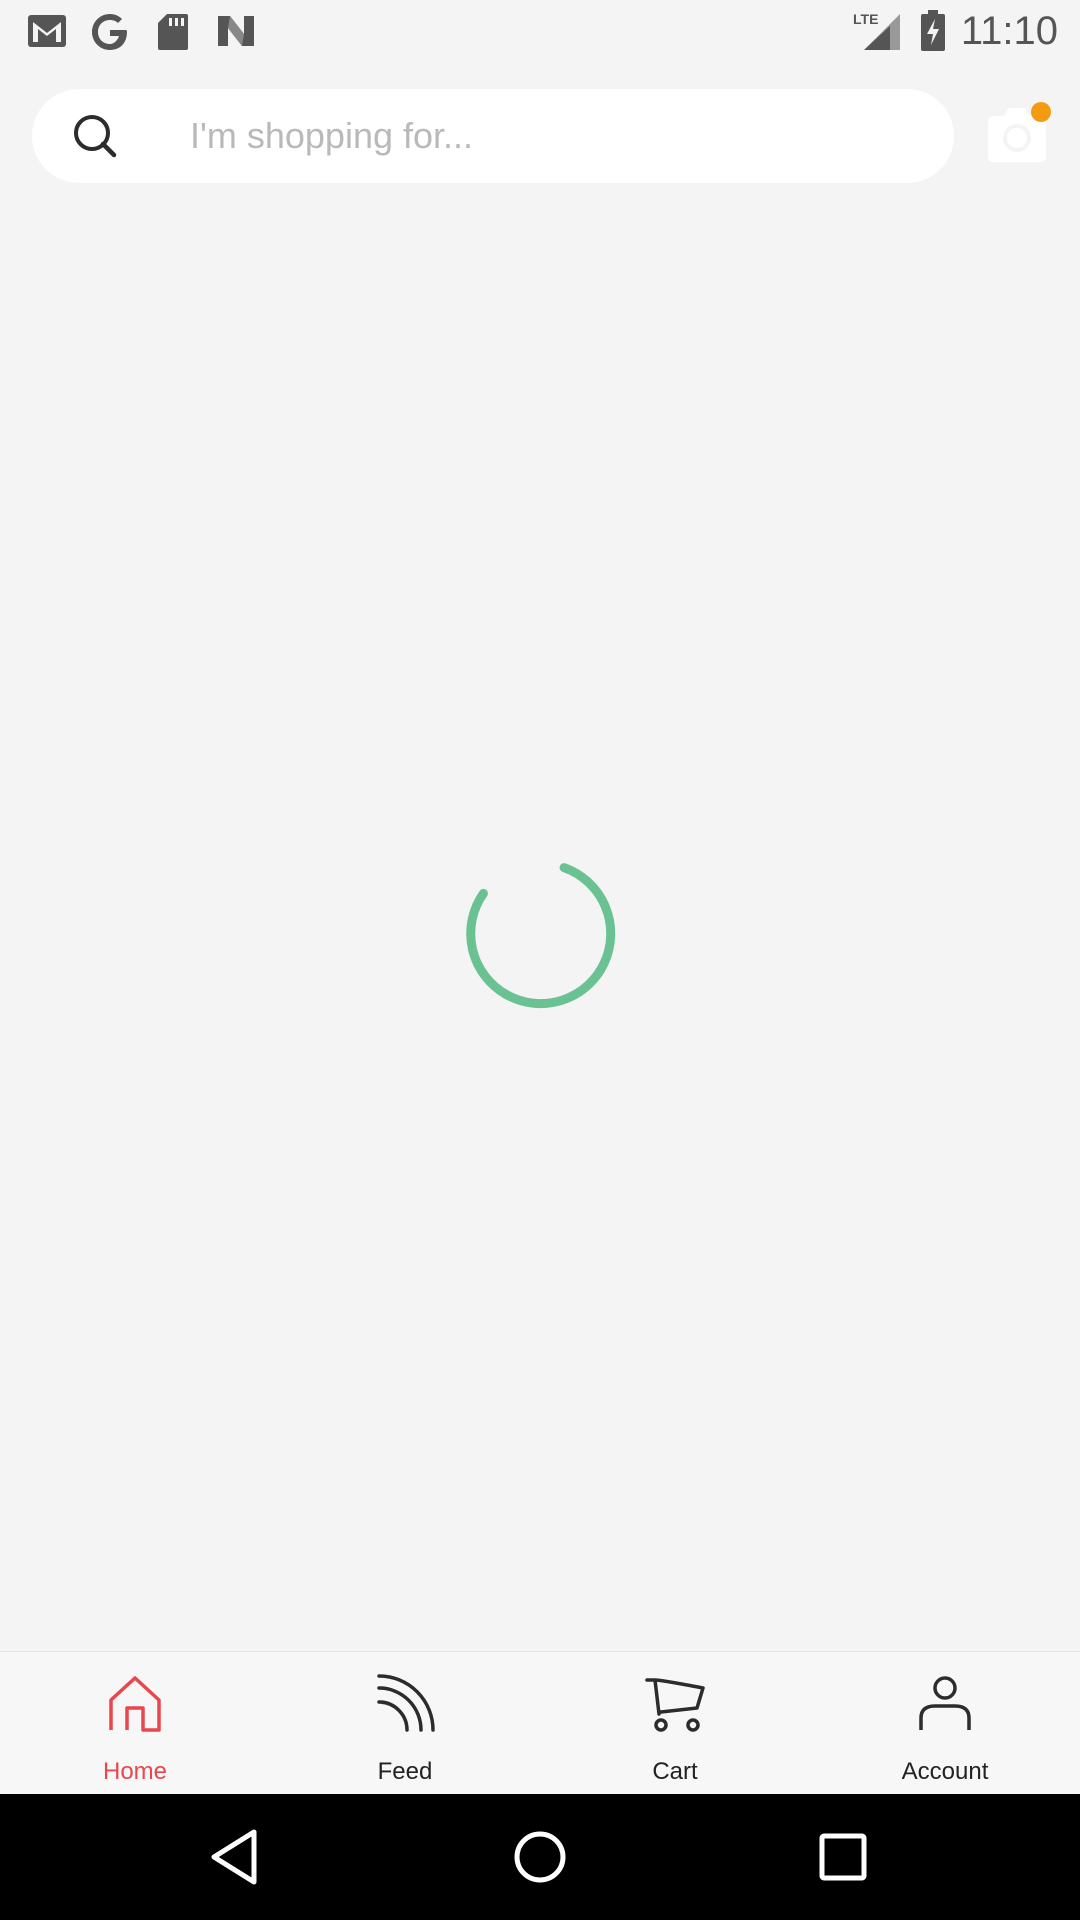 The height and width of the screenshot is (1920, 1080). Describe the element at coordinates (541, 936) in the screenshot. I see `loading-spinner` at that location.